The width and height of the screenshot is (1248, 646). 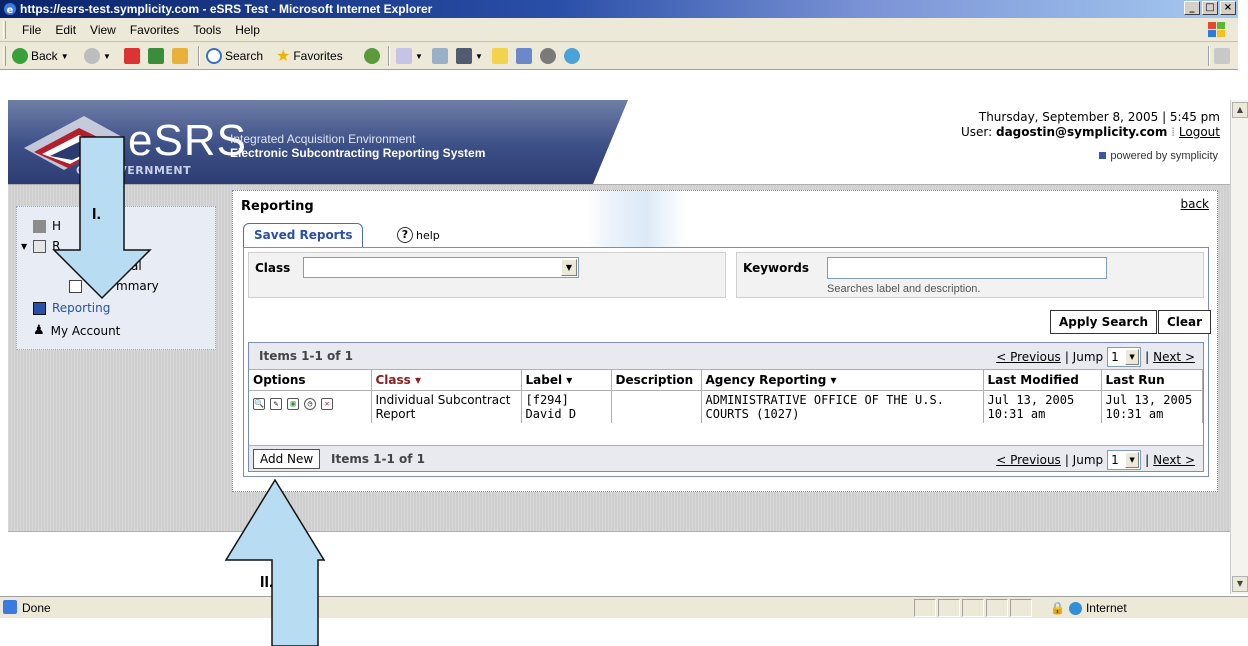 I want to click on forward-arrow-icon, so click(x=92, y=56).